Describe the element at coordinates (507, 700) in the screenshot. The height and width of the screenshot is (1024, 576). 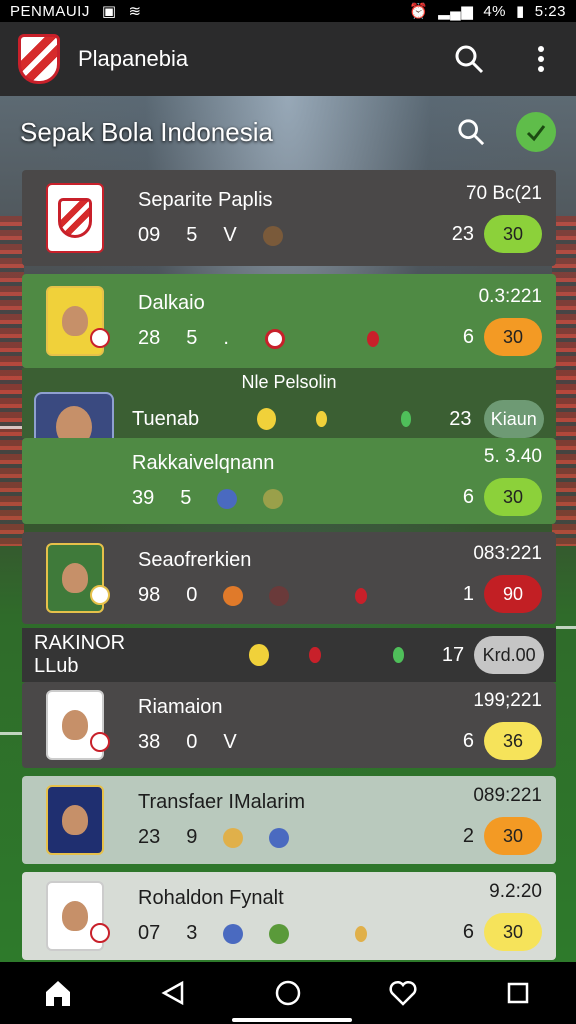
I see `item-date: 199;221` at that location.